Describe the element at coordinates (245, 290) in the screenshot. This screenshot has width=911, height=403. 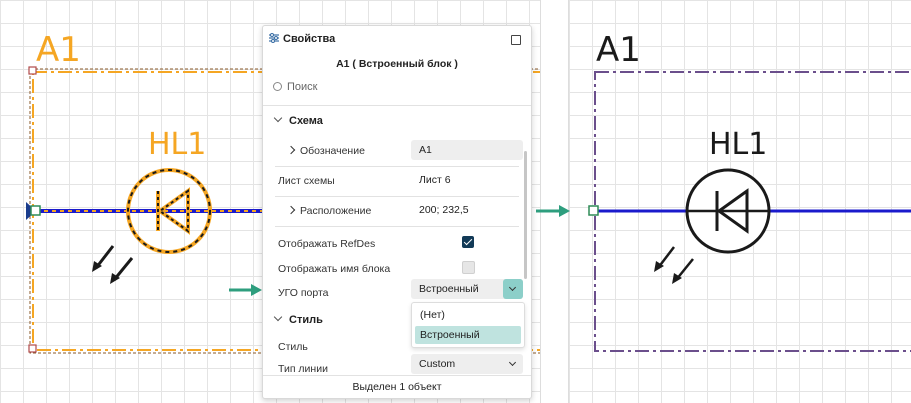
I see `annotation-arrow-to-port-ugo` at that location.